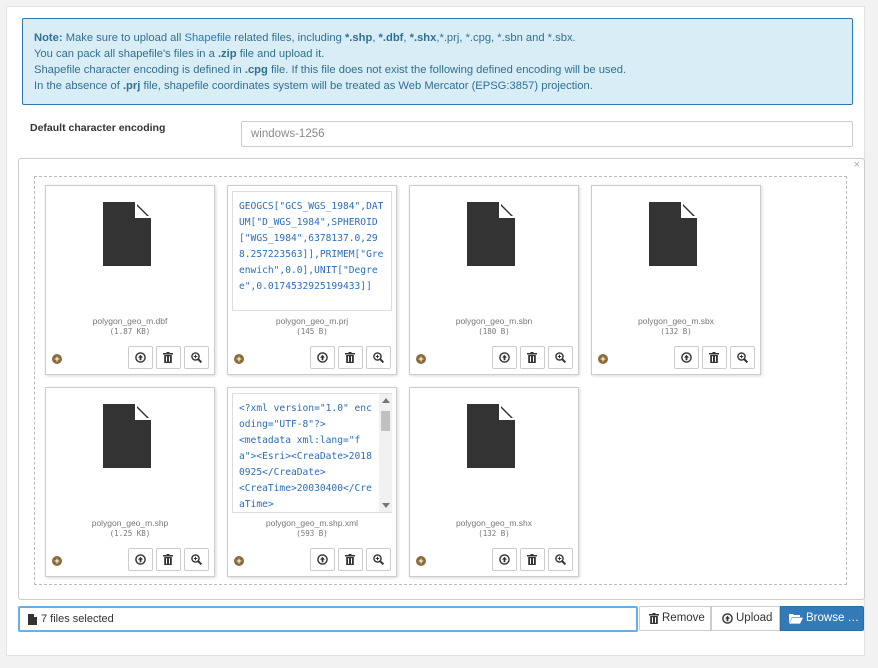 The width and height of the screenshot is (878, 668). What do you see at coordinates (676, 280) in the screenshot?
I see `file-preview-card: polygon_geo_m.sbx (132 B) +` at bounding box center [676, 280].